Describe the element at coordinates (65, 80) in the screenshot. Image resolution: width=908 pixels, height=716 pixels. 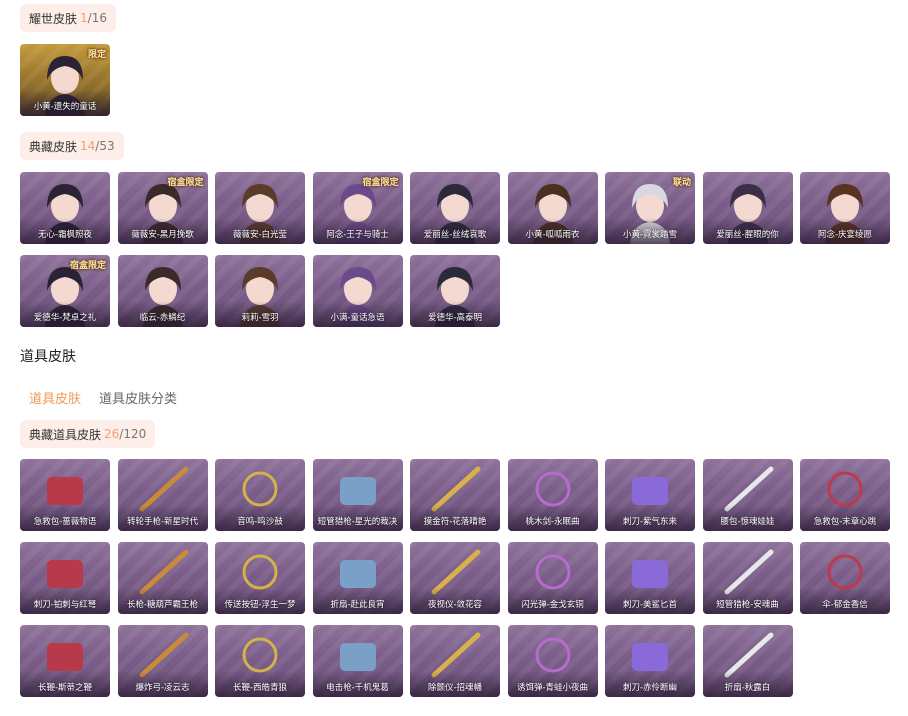
I see `legend-skin-card: 限定 小黄-遗失的童话` at that location.